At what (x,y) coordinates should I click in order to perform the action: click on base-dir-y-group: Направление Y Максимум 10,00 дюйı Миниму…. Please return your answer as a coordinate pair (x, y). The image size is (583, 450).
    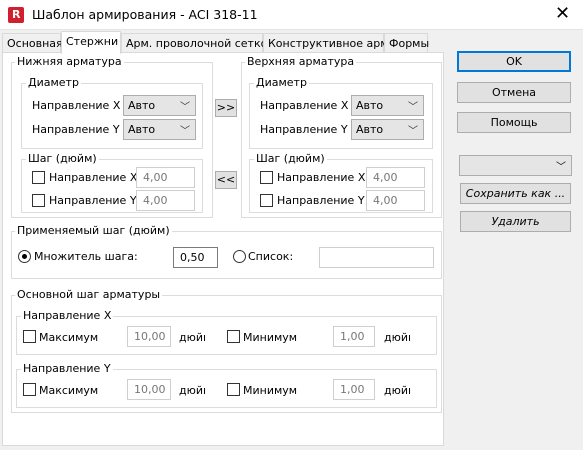
    Looking at the image, I should click on (226, 385).